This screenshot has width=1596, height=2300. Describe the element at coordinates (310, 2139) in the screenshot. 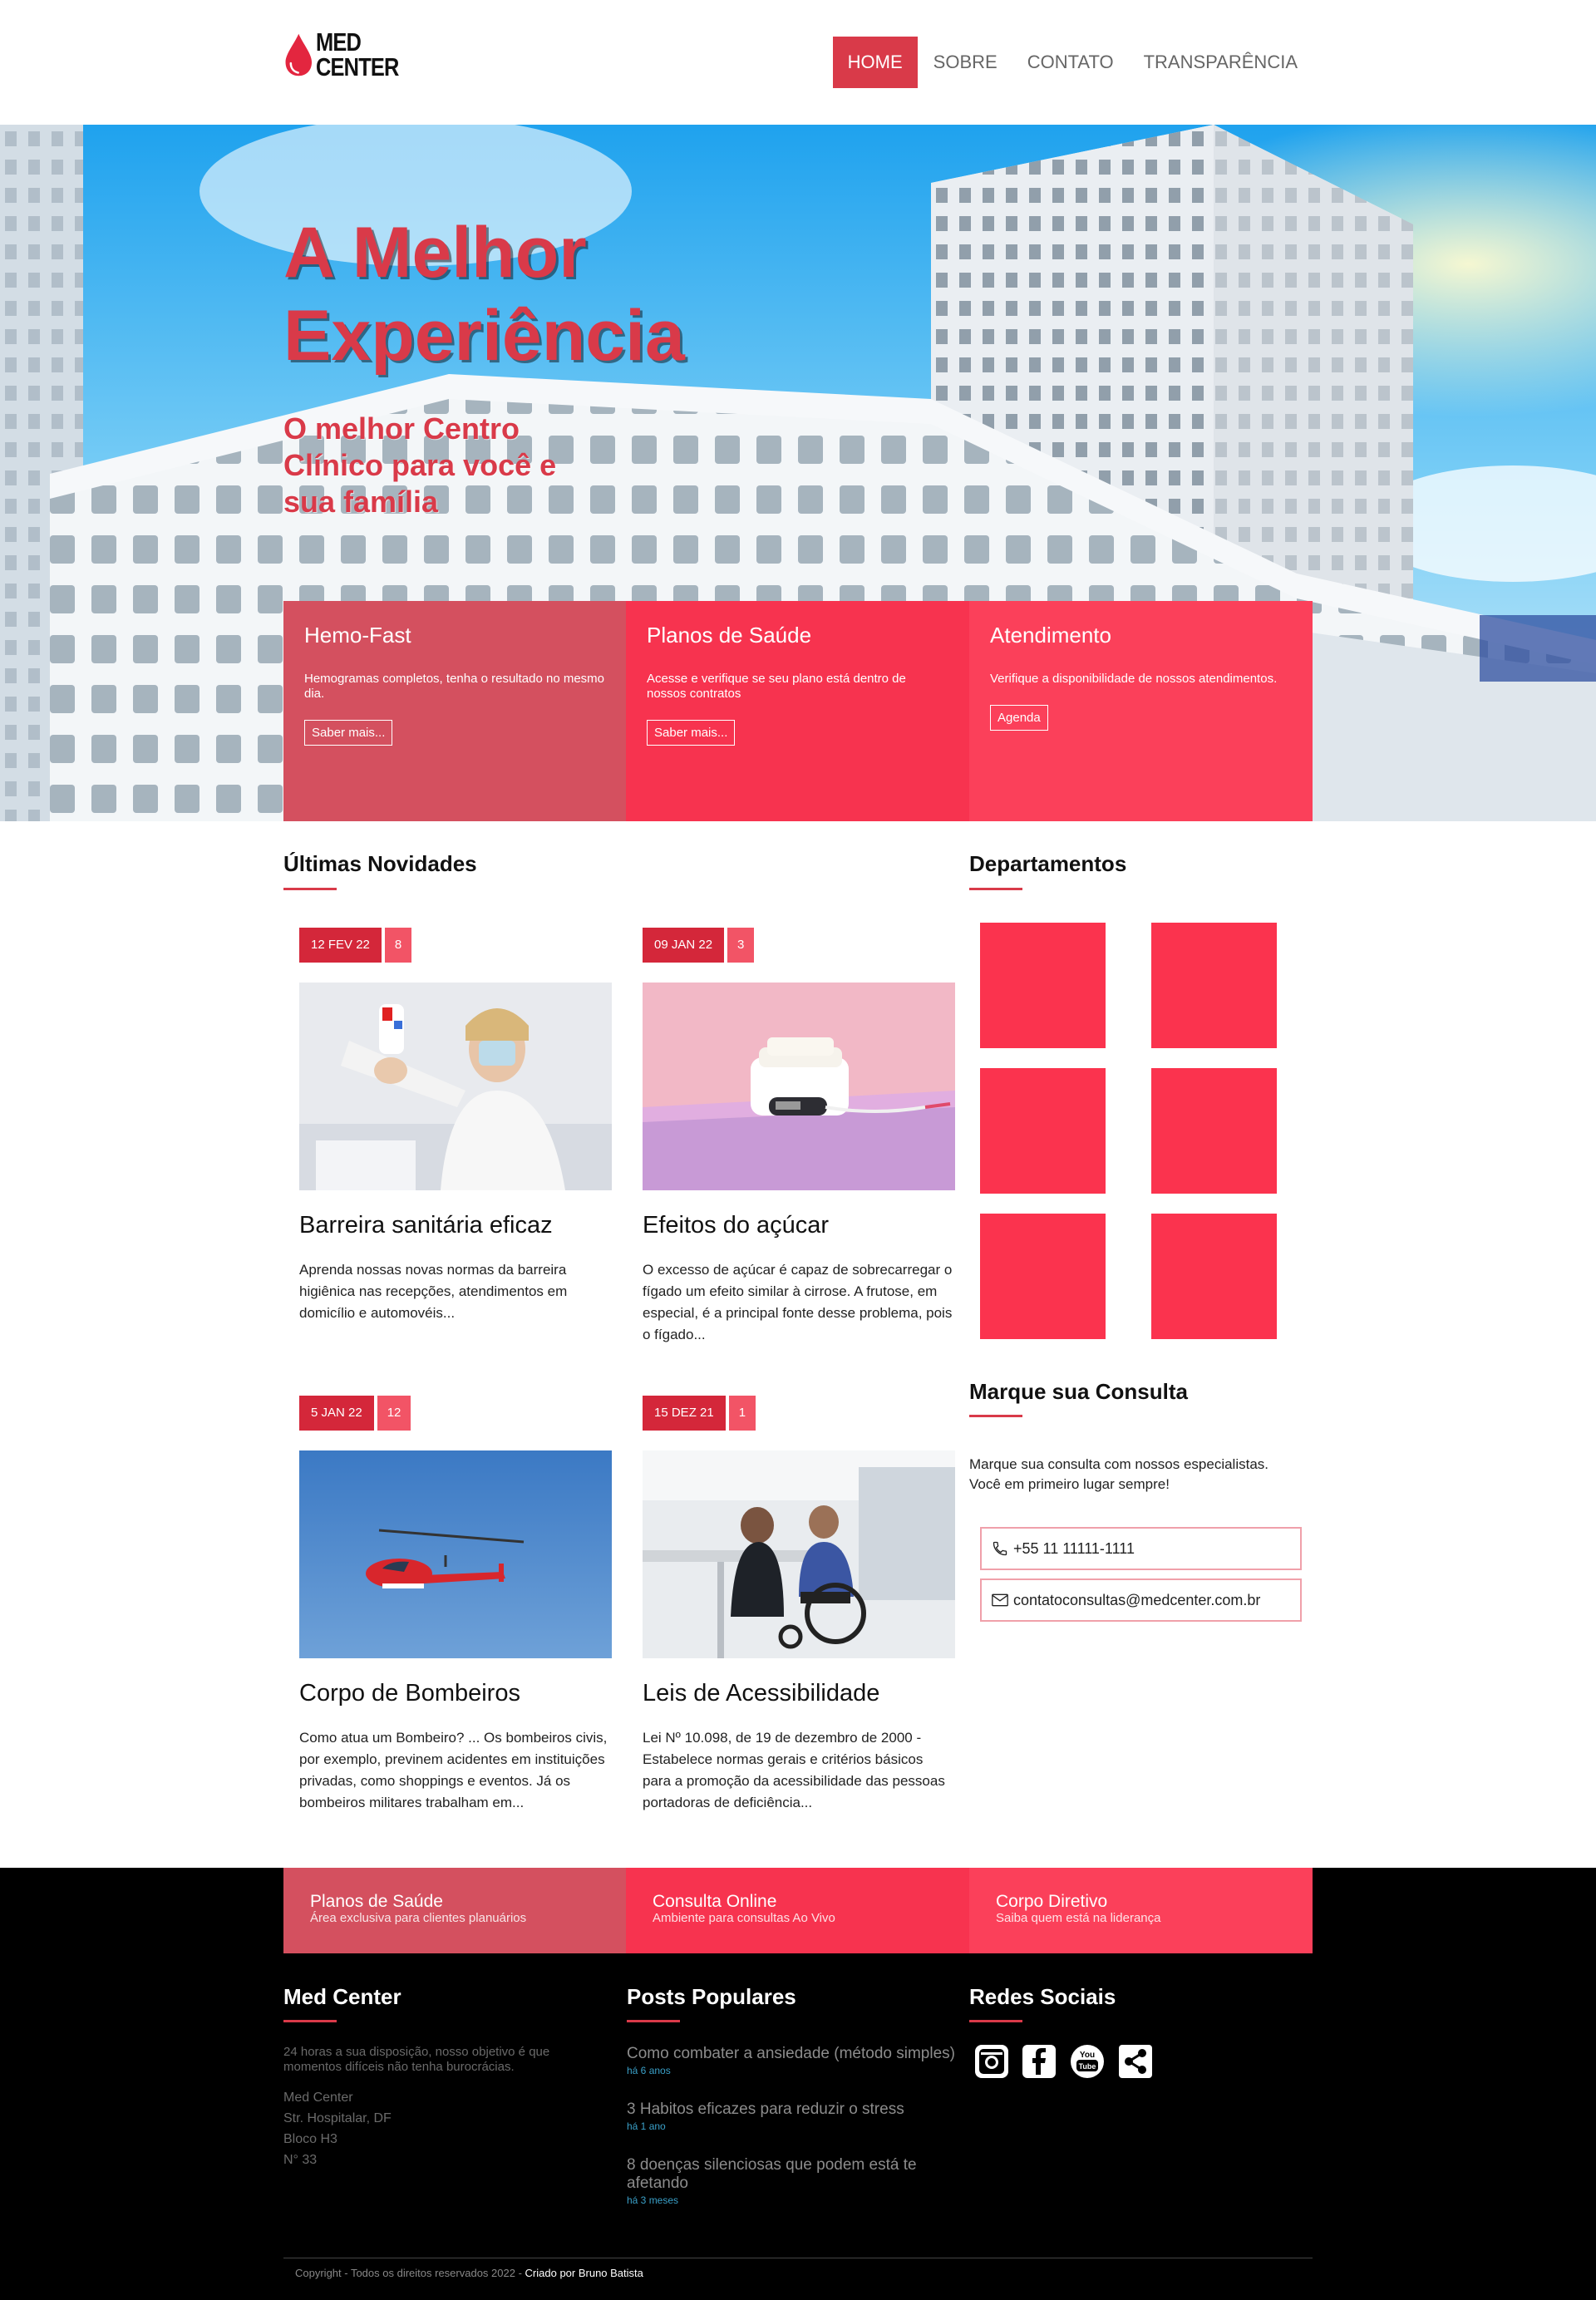

I see `address-line: Bloco H3` at that location.